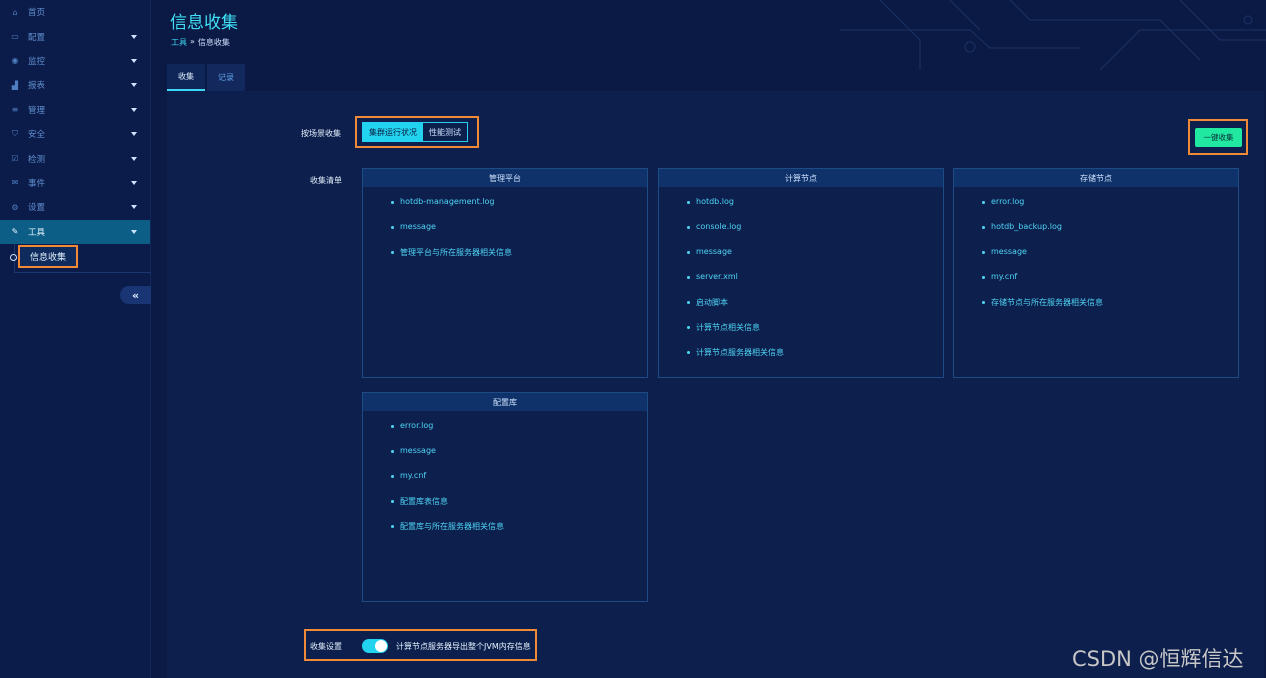 The image size is (1266, 678). What do you see at coordinates (505, 178) in the screenshot?
I see `card-title: 管理平台` at bounding box center [505, 178].